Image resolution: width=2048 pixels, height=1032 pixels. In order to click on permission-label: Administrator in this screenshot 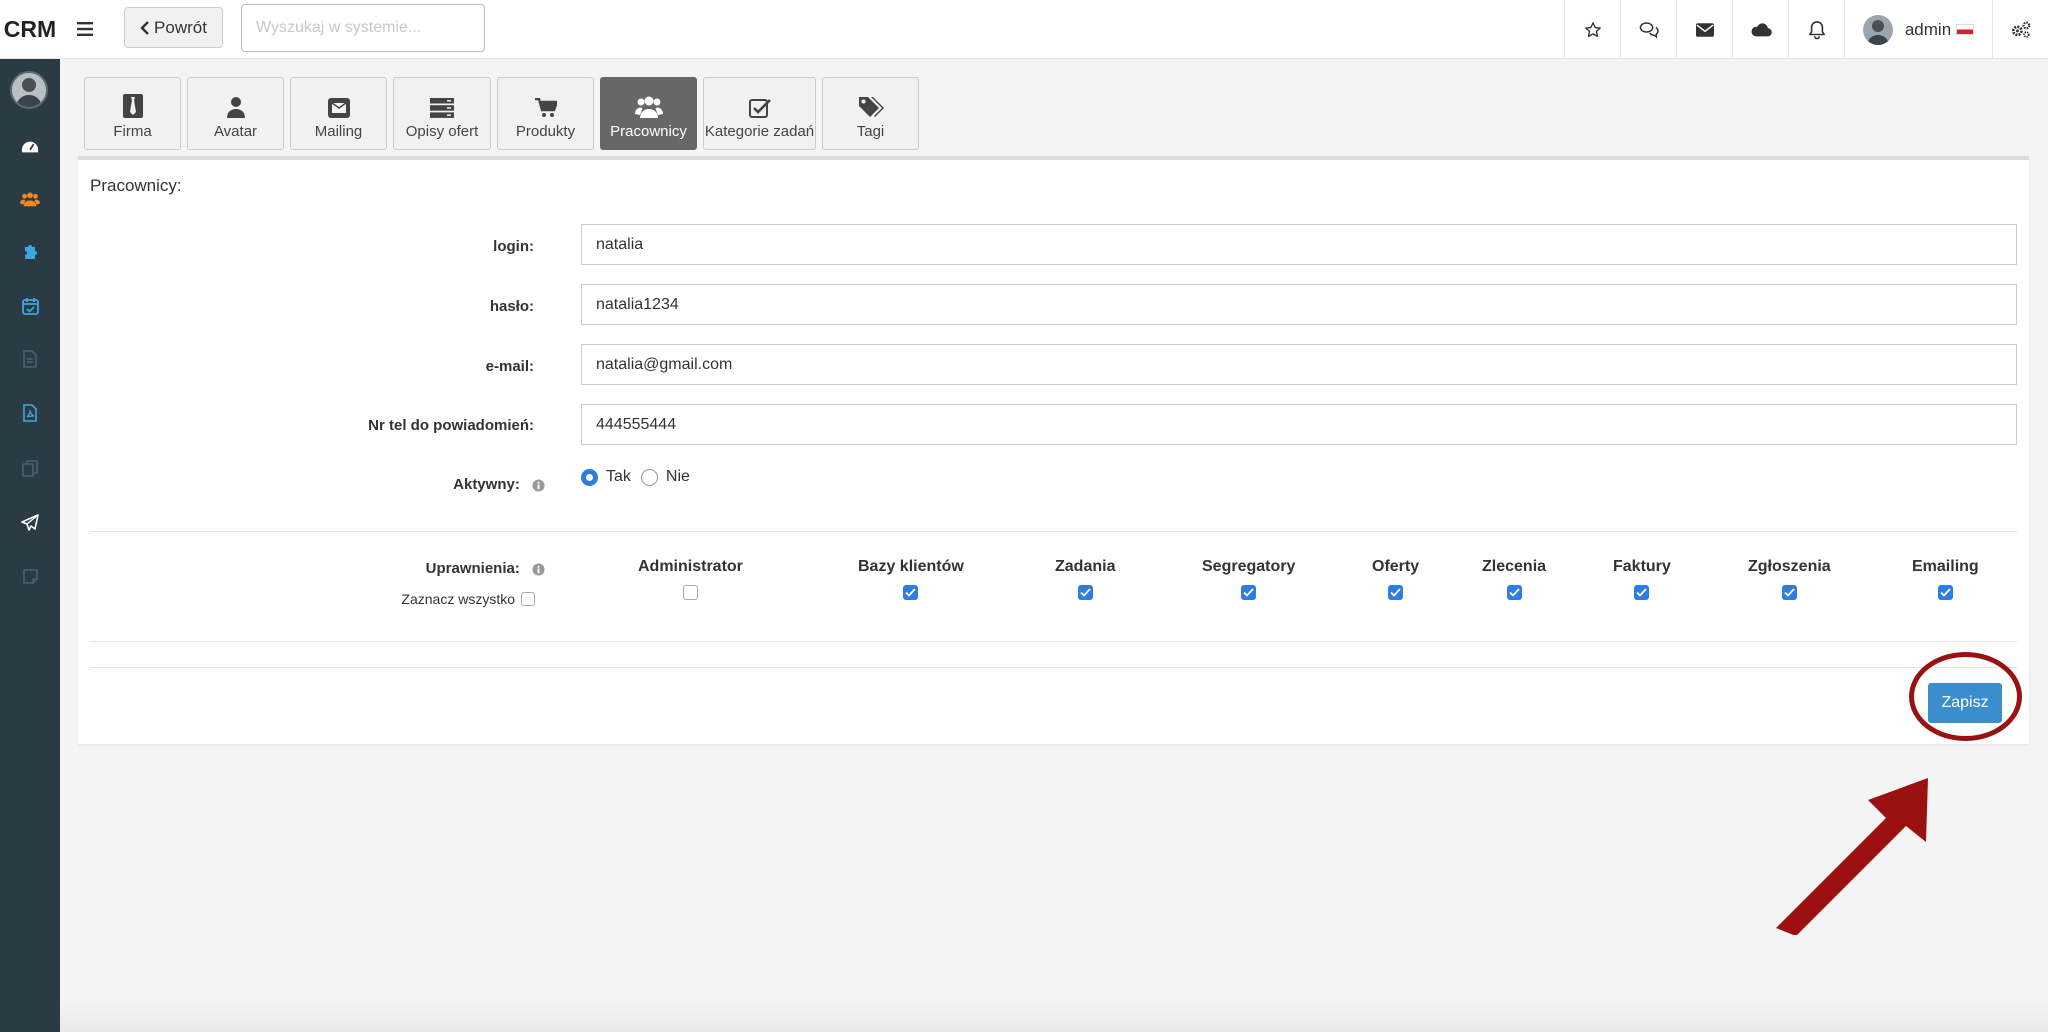, I will do `click(690, 566)`.